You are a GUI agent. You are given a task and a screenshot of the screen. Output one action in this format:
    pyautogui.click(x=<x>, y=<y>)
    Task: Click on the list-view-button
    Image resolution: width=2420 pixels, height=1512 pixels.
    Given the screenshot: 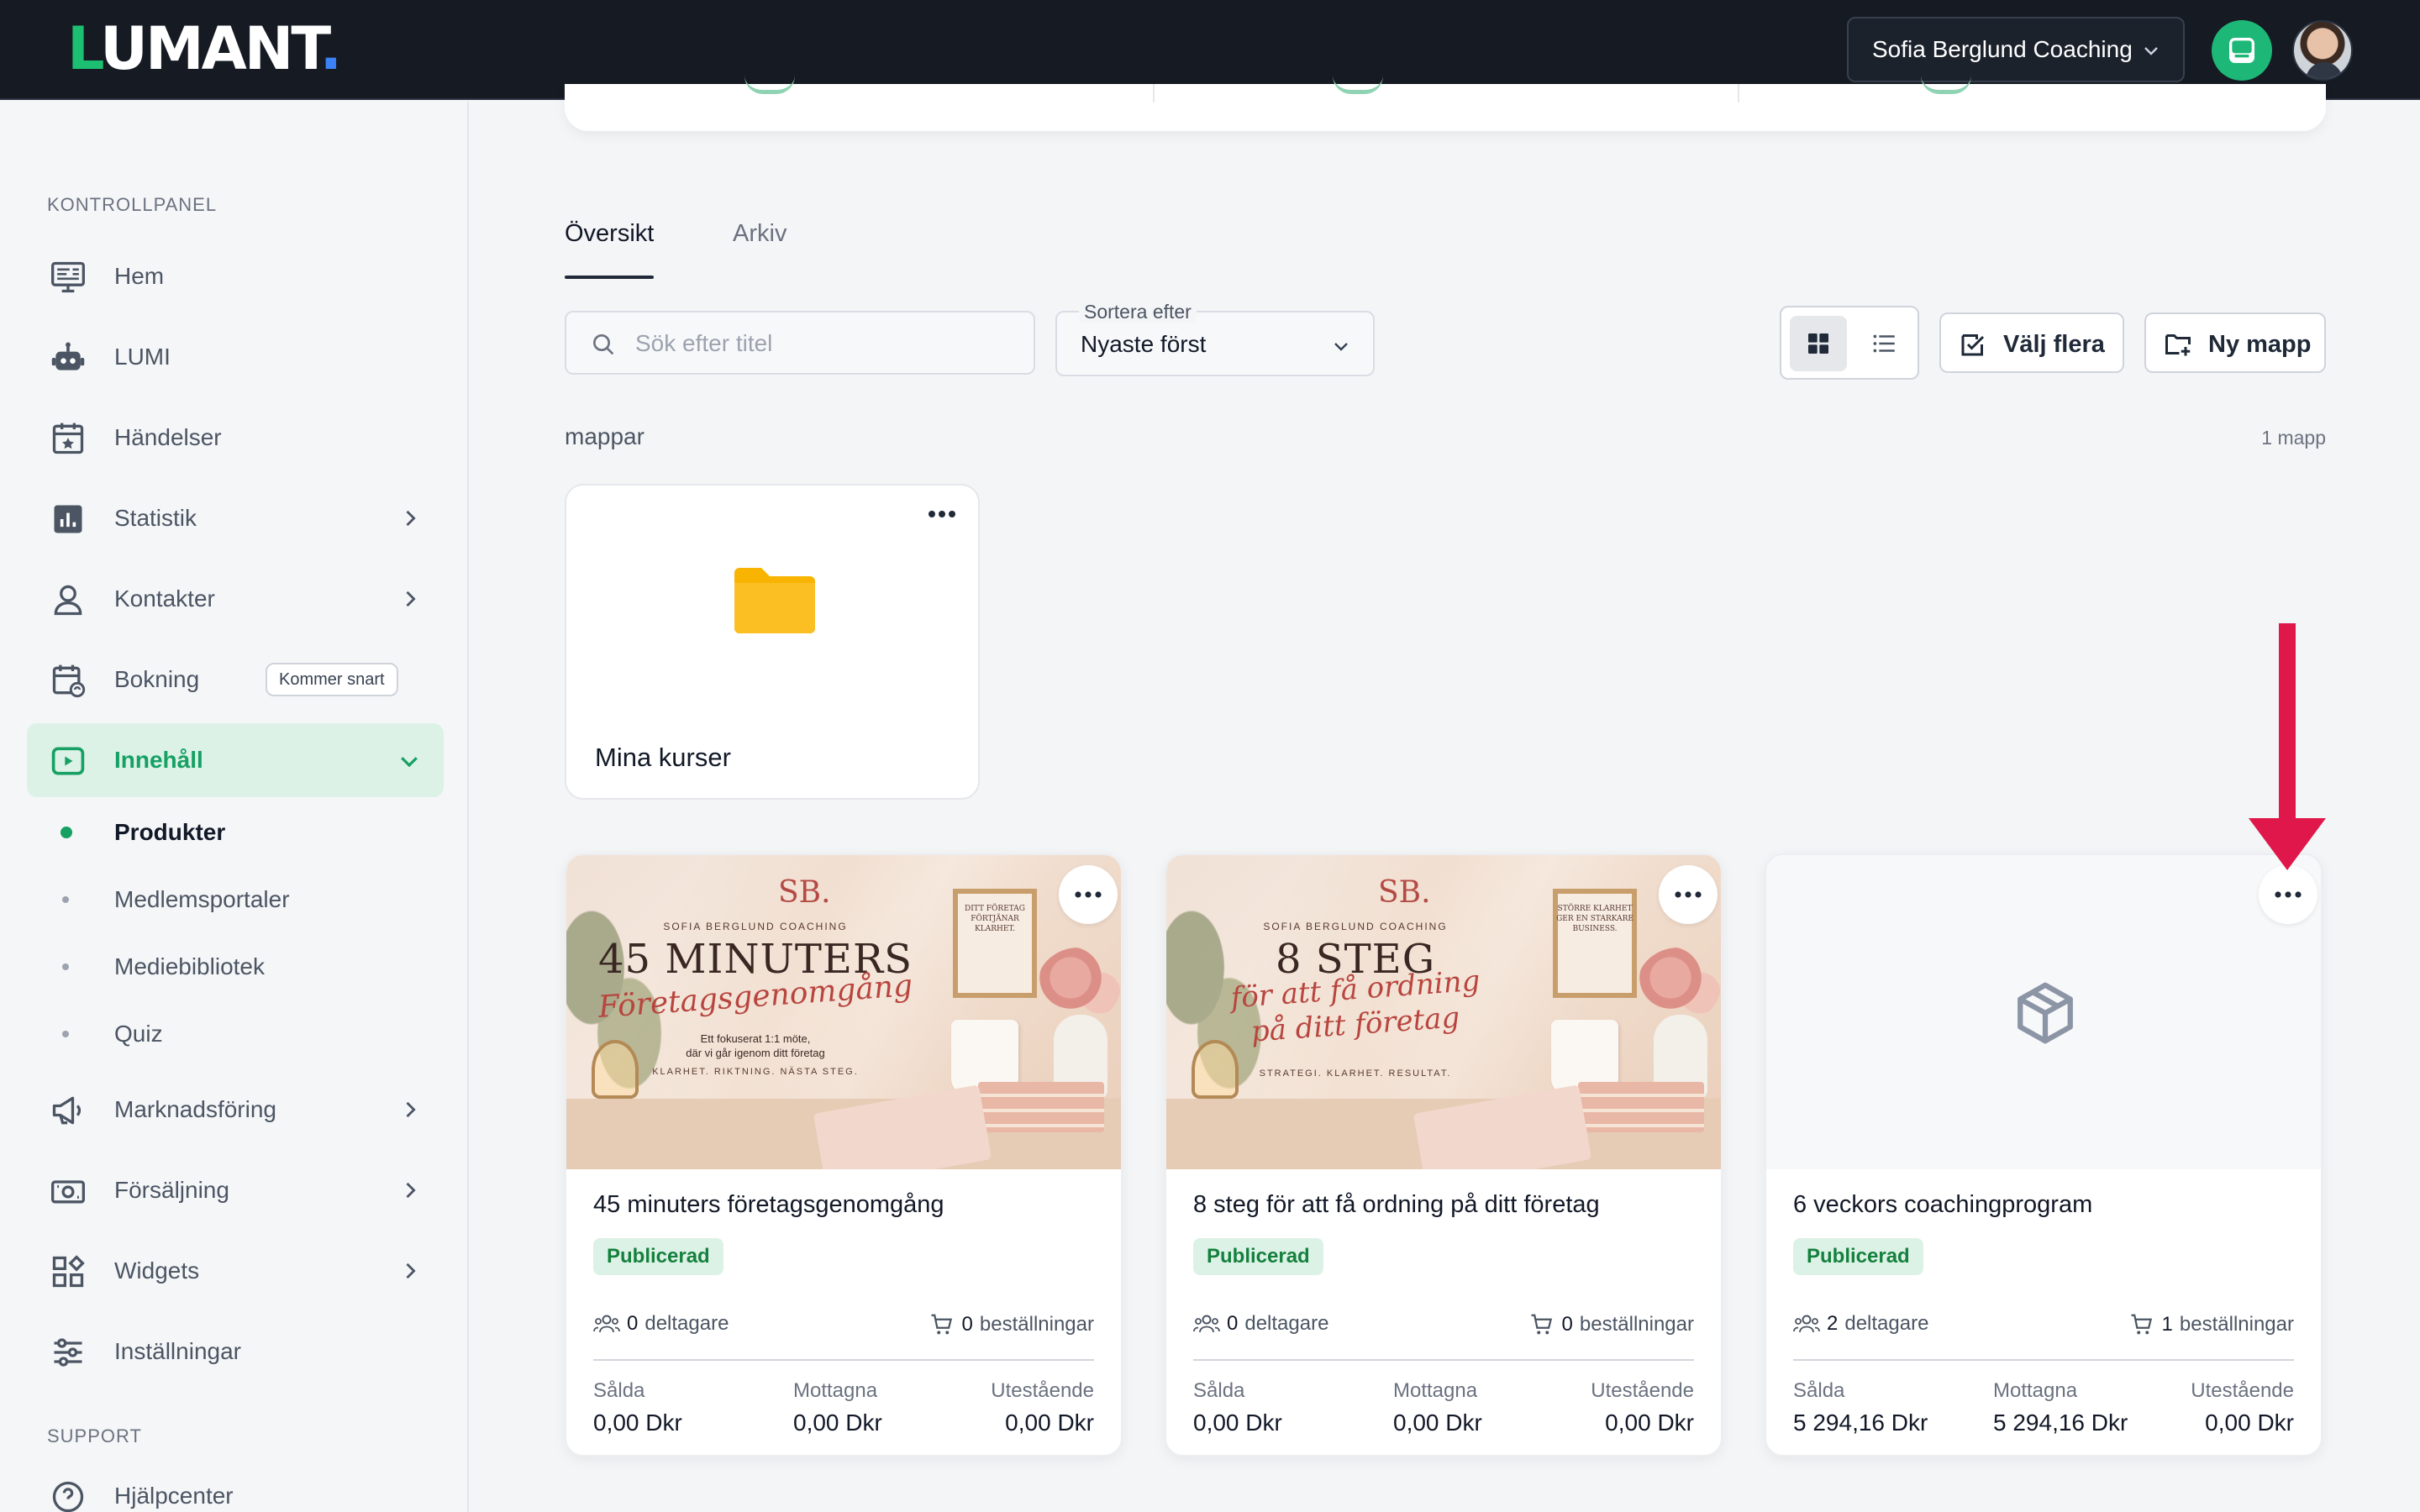 What is the action you would take?
    pyautogui.click(x=1883, y=343)
    